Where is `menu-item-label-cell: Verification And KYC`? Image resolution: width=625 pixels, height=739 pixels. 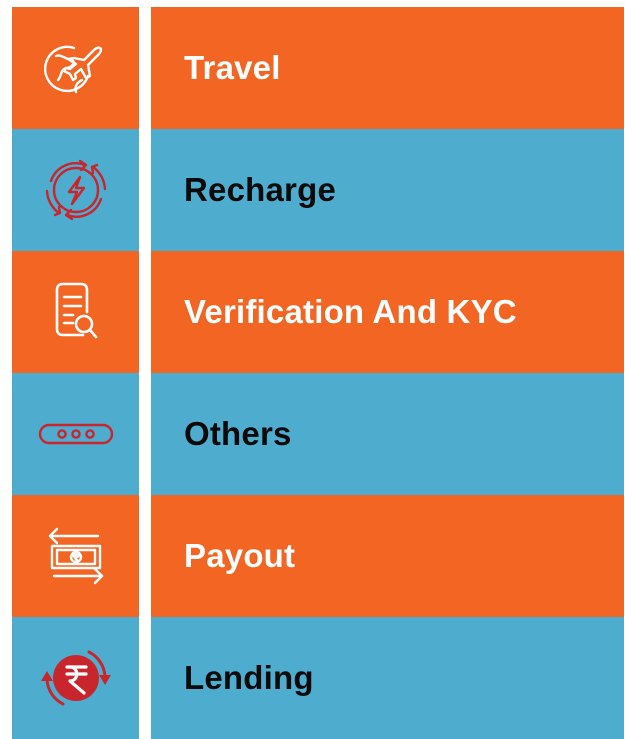 menu-item-label-cell: Verification And KYC is located at coordinates (387, 312).